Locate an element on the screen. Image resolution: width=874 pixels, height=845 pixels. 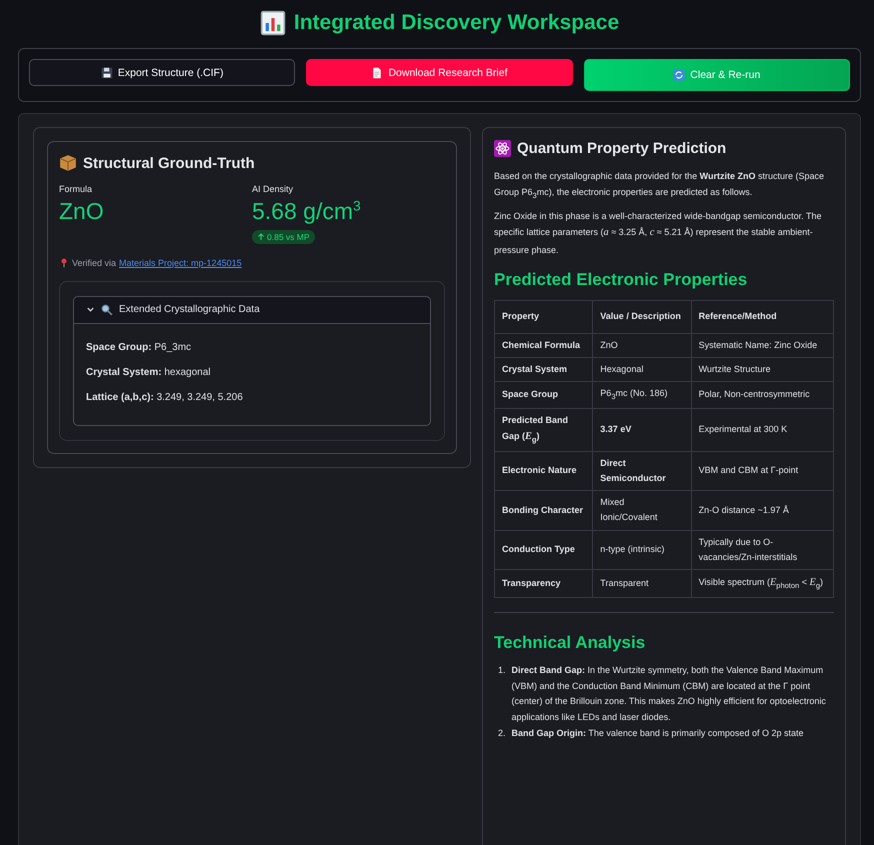
paragraph: Based on the crystallographic data provided for the Wurtzite ZnO structure (Space Group P6$_{3}$mc), the electronic properties are predicted as follows. is located at coordinates (659, 186).